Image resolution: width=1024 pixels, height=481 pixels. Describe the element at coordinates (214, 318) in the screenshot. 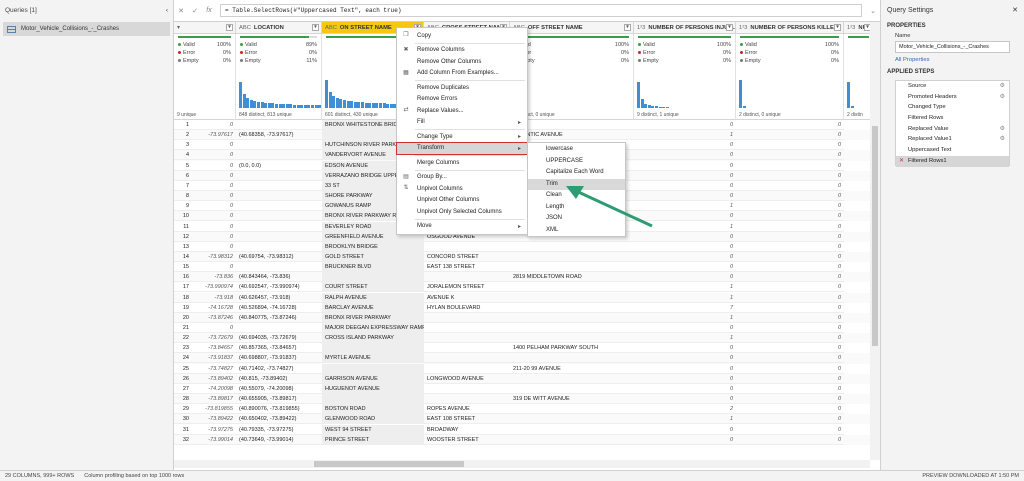

I see `table-cell: -73.87246` at that location.